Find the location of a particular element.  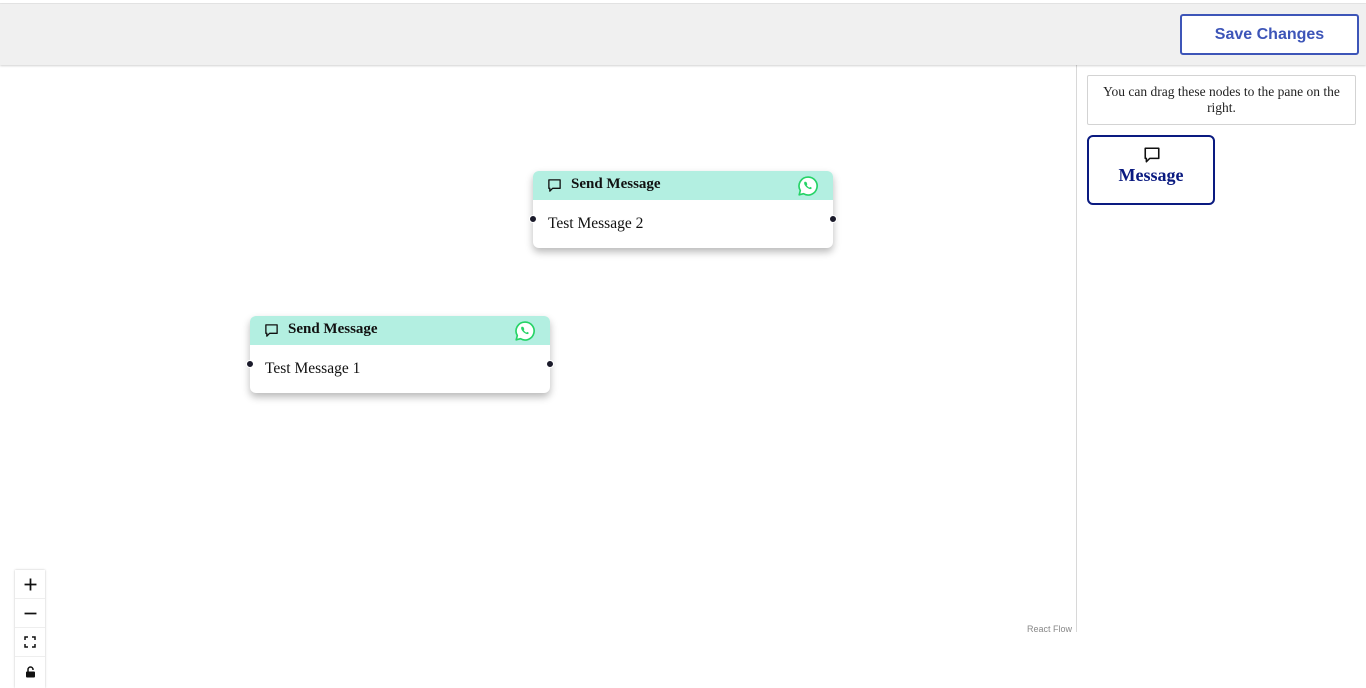

palette-node-label: Message is located at coordinates (1151, 175).